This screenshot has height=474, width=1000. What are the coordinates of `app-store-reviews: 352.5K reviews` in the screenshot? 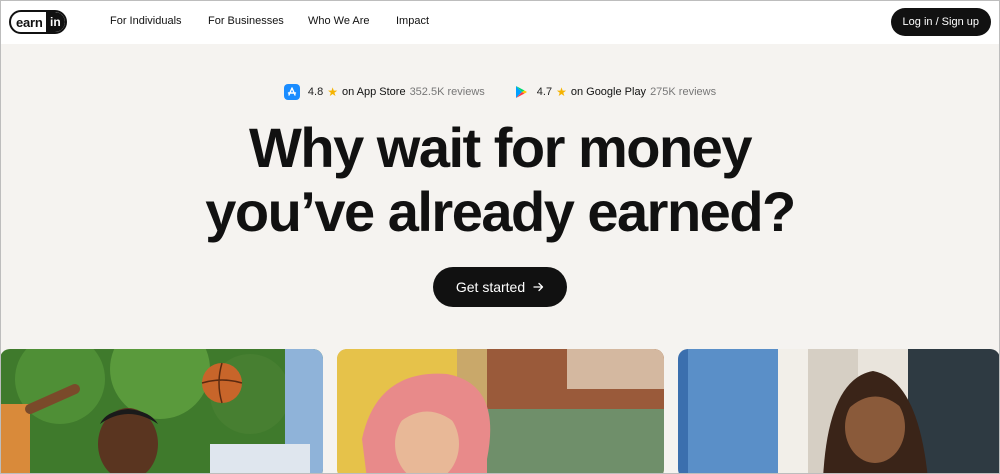 It's located at (447, 92).